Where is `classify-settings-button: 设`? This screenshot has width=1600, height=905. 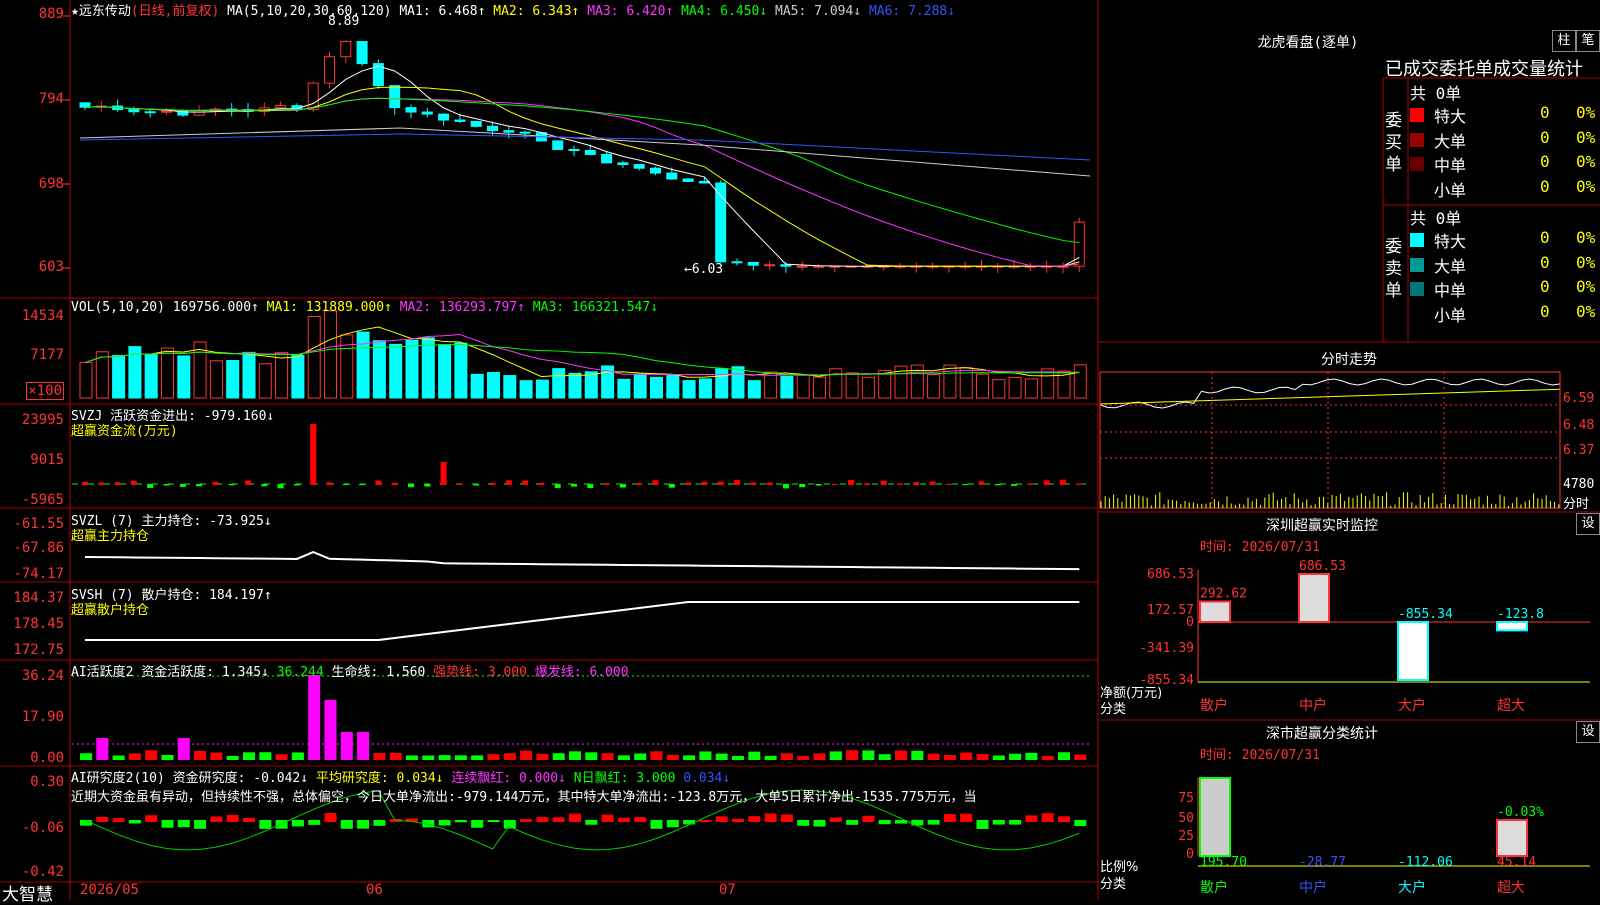
classify-settings-button: 设 is located at coordinates (1588, 732).